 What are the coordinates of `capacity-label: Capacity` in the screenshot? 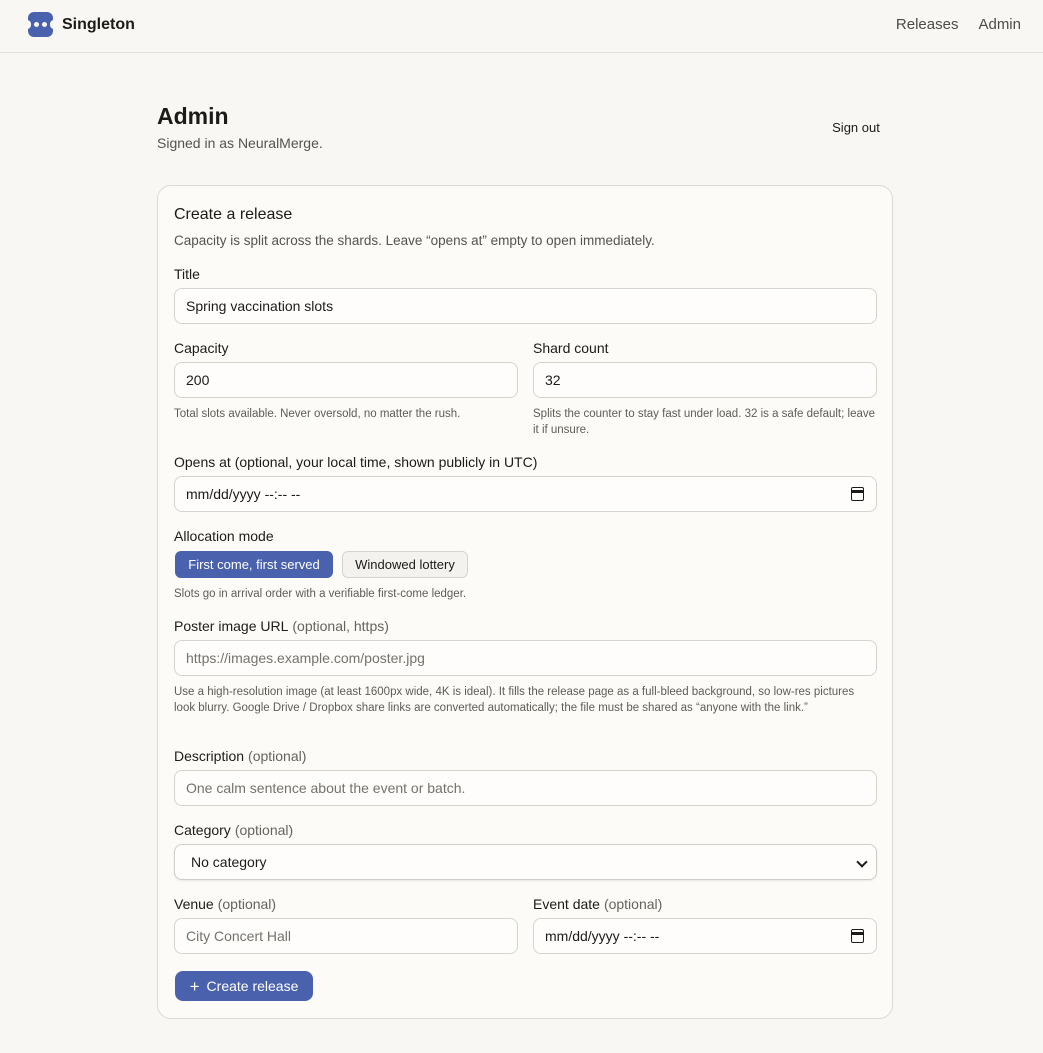 It's located at (201, 348).